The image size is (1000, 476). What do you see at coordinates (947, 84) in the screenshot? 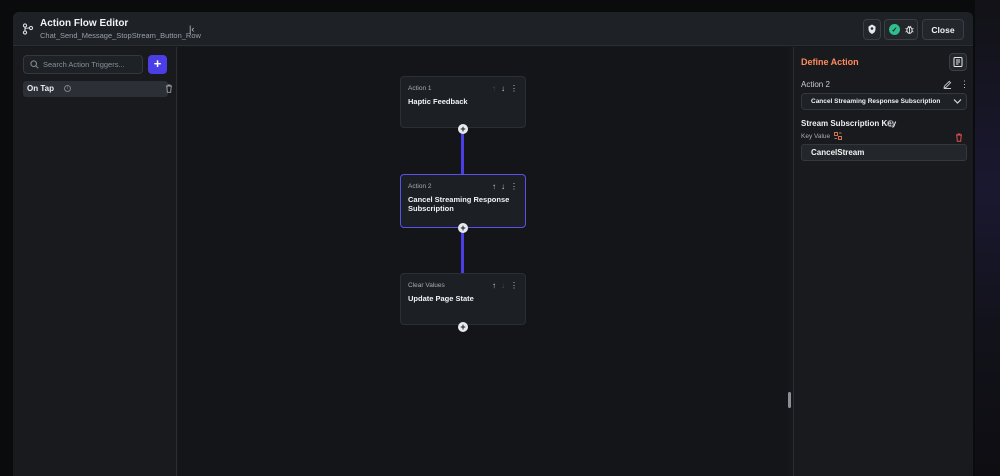
I see `edit-icon` at bounding box center [947, 84].